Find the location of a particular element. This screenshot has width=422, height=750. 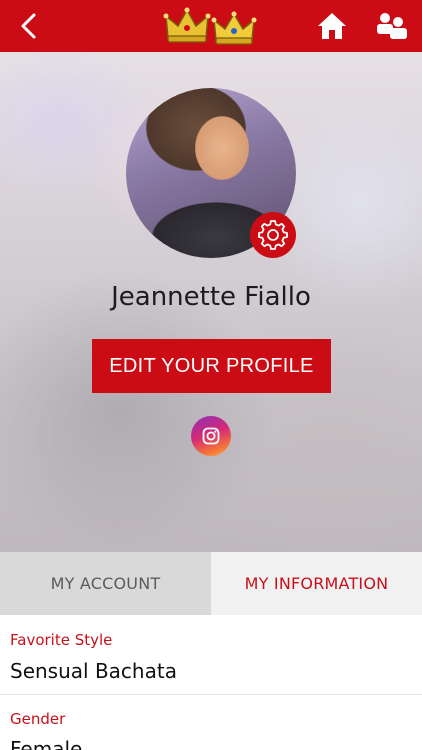

users-icon is located at coordinates (392, 26).